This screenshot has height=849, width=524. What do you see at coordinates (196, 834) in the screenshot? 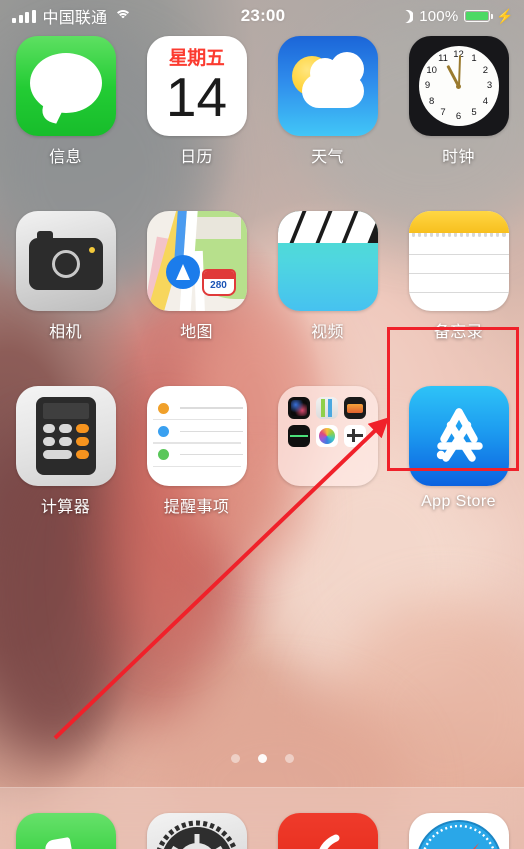
I see `gear-glyph` at bounding box center [196, 834].